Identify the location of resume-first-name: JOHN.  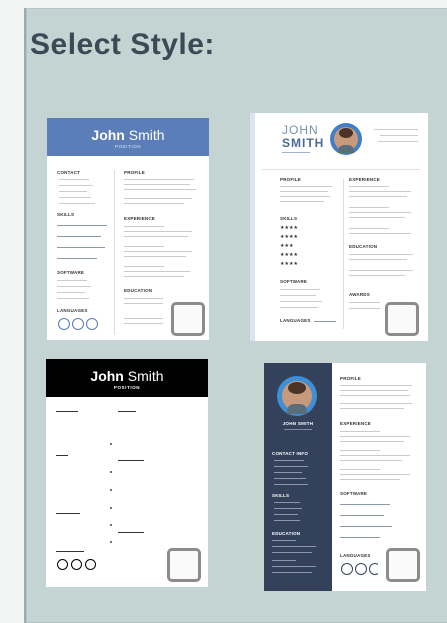
(300, 130).